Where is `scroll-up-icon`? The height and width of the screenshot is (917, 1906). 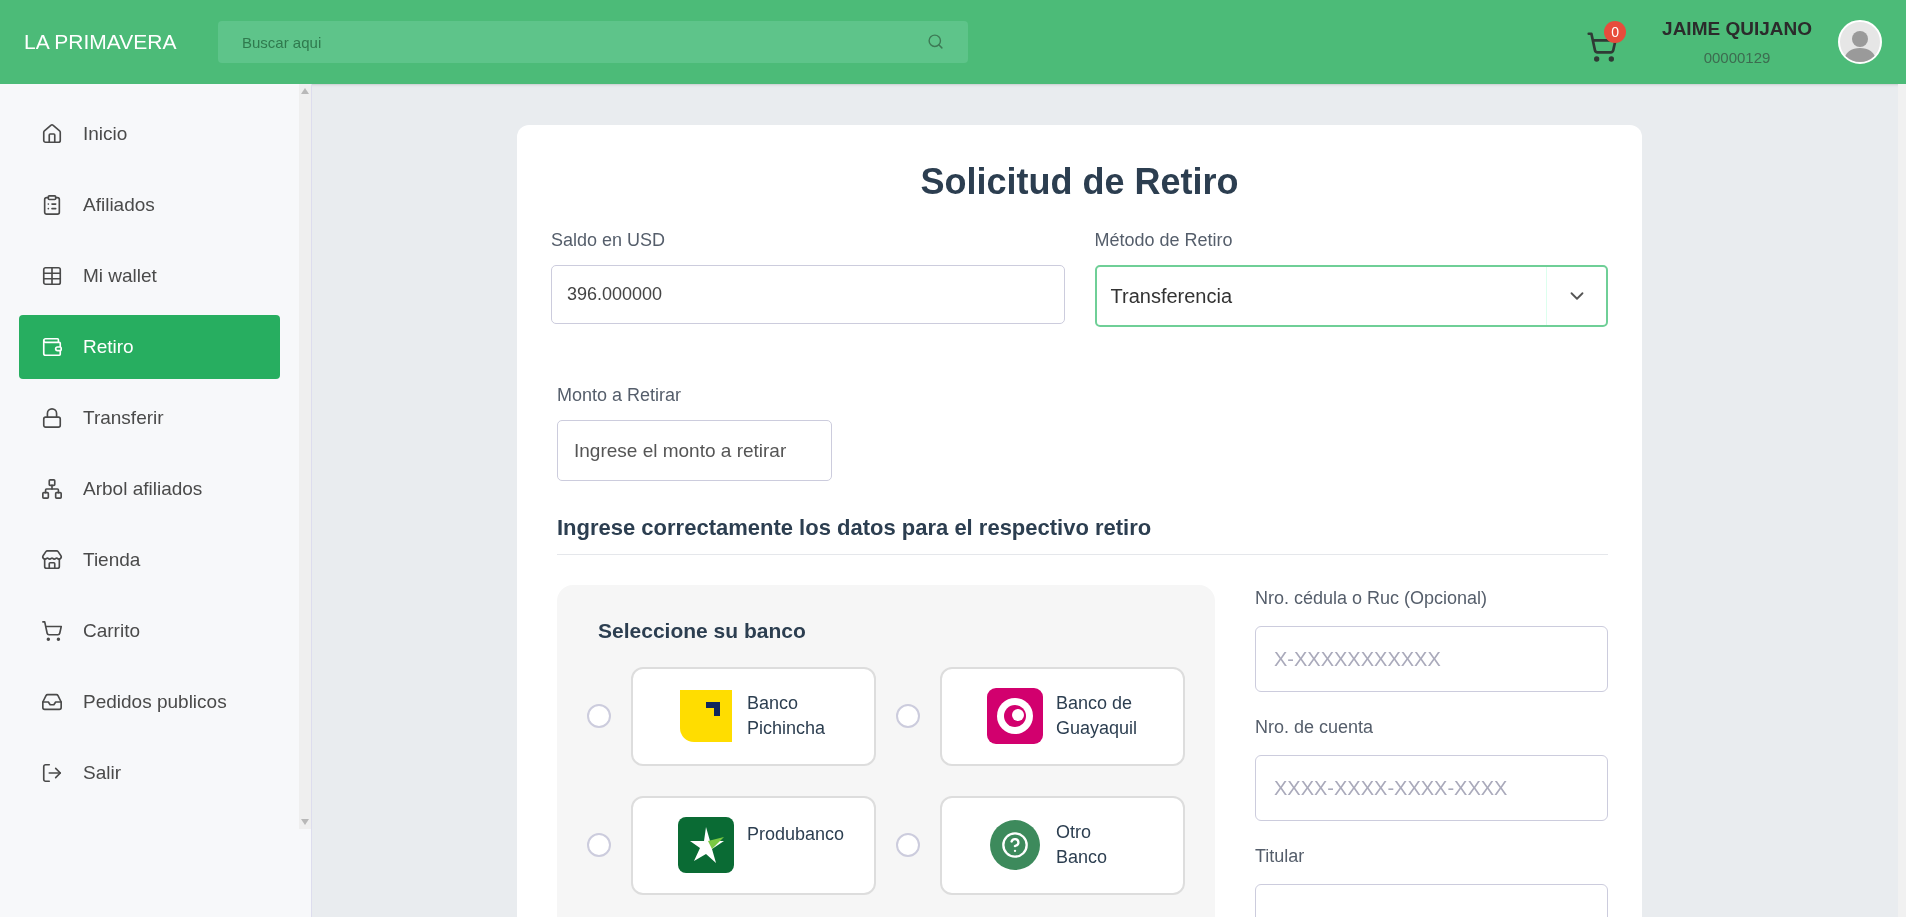 scroll-up-icon is located at coordinates (305, 91).